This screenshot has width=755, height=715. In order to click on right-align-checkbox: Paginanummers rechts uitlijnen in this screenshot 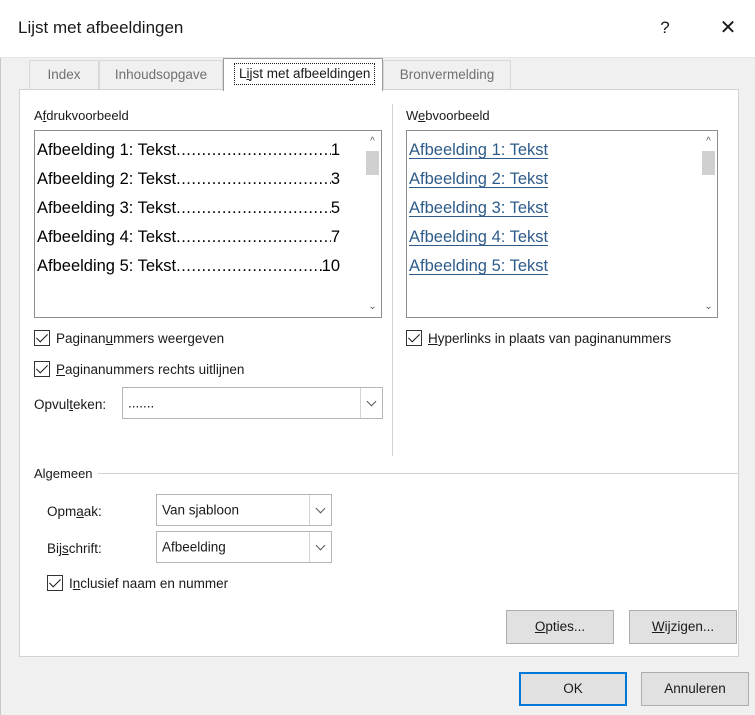, I will do `click(139, 369)`.